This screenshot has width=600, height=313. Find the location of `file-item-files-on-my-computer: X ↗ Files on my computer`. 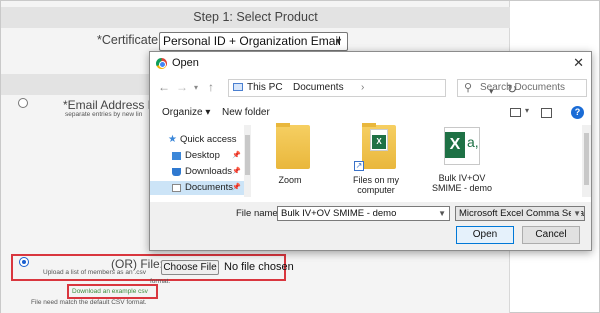

file-item-files-on-my-computer: X ↗ Files on my computer is located at coordinates (376, 160).